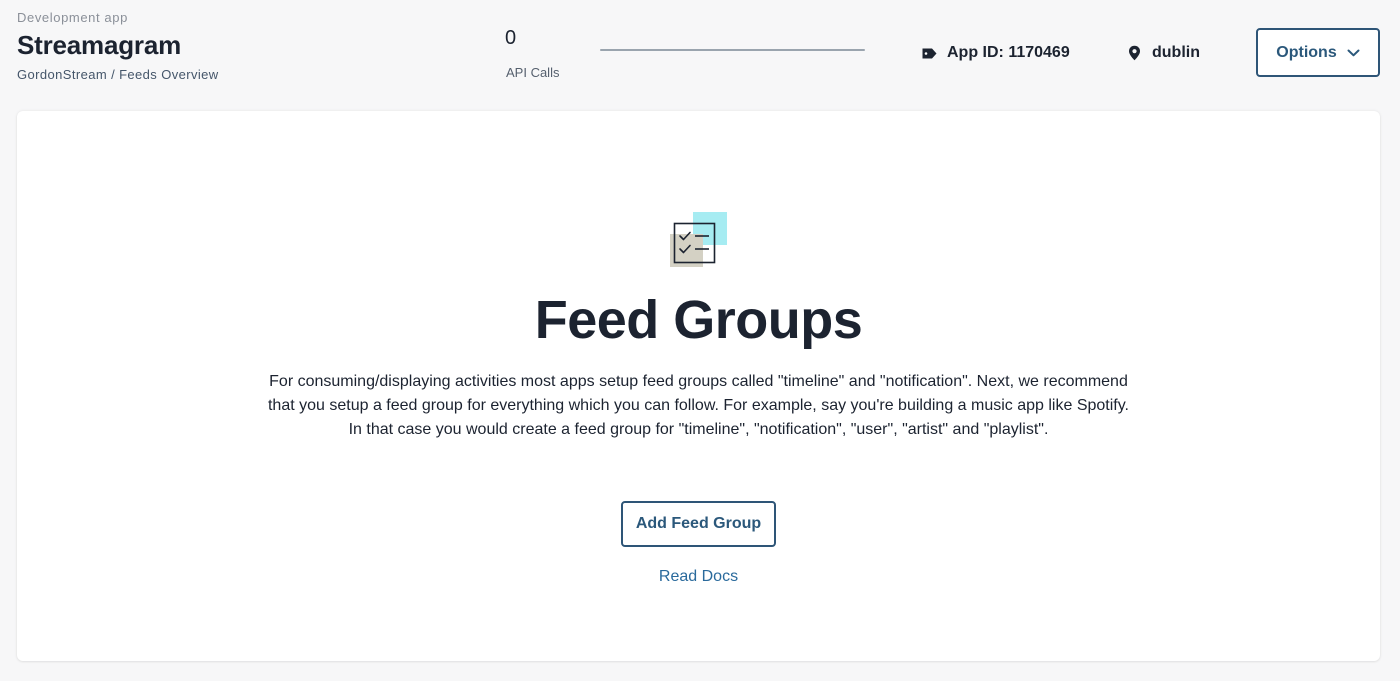 This screenshot has width=1400, height=681. Describe the element at coordinates (698, 320) in the screenshot. I see `page-title: Feed Groups` at that location.